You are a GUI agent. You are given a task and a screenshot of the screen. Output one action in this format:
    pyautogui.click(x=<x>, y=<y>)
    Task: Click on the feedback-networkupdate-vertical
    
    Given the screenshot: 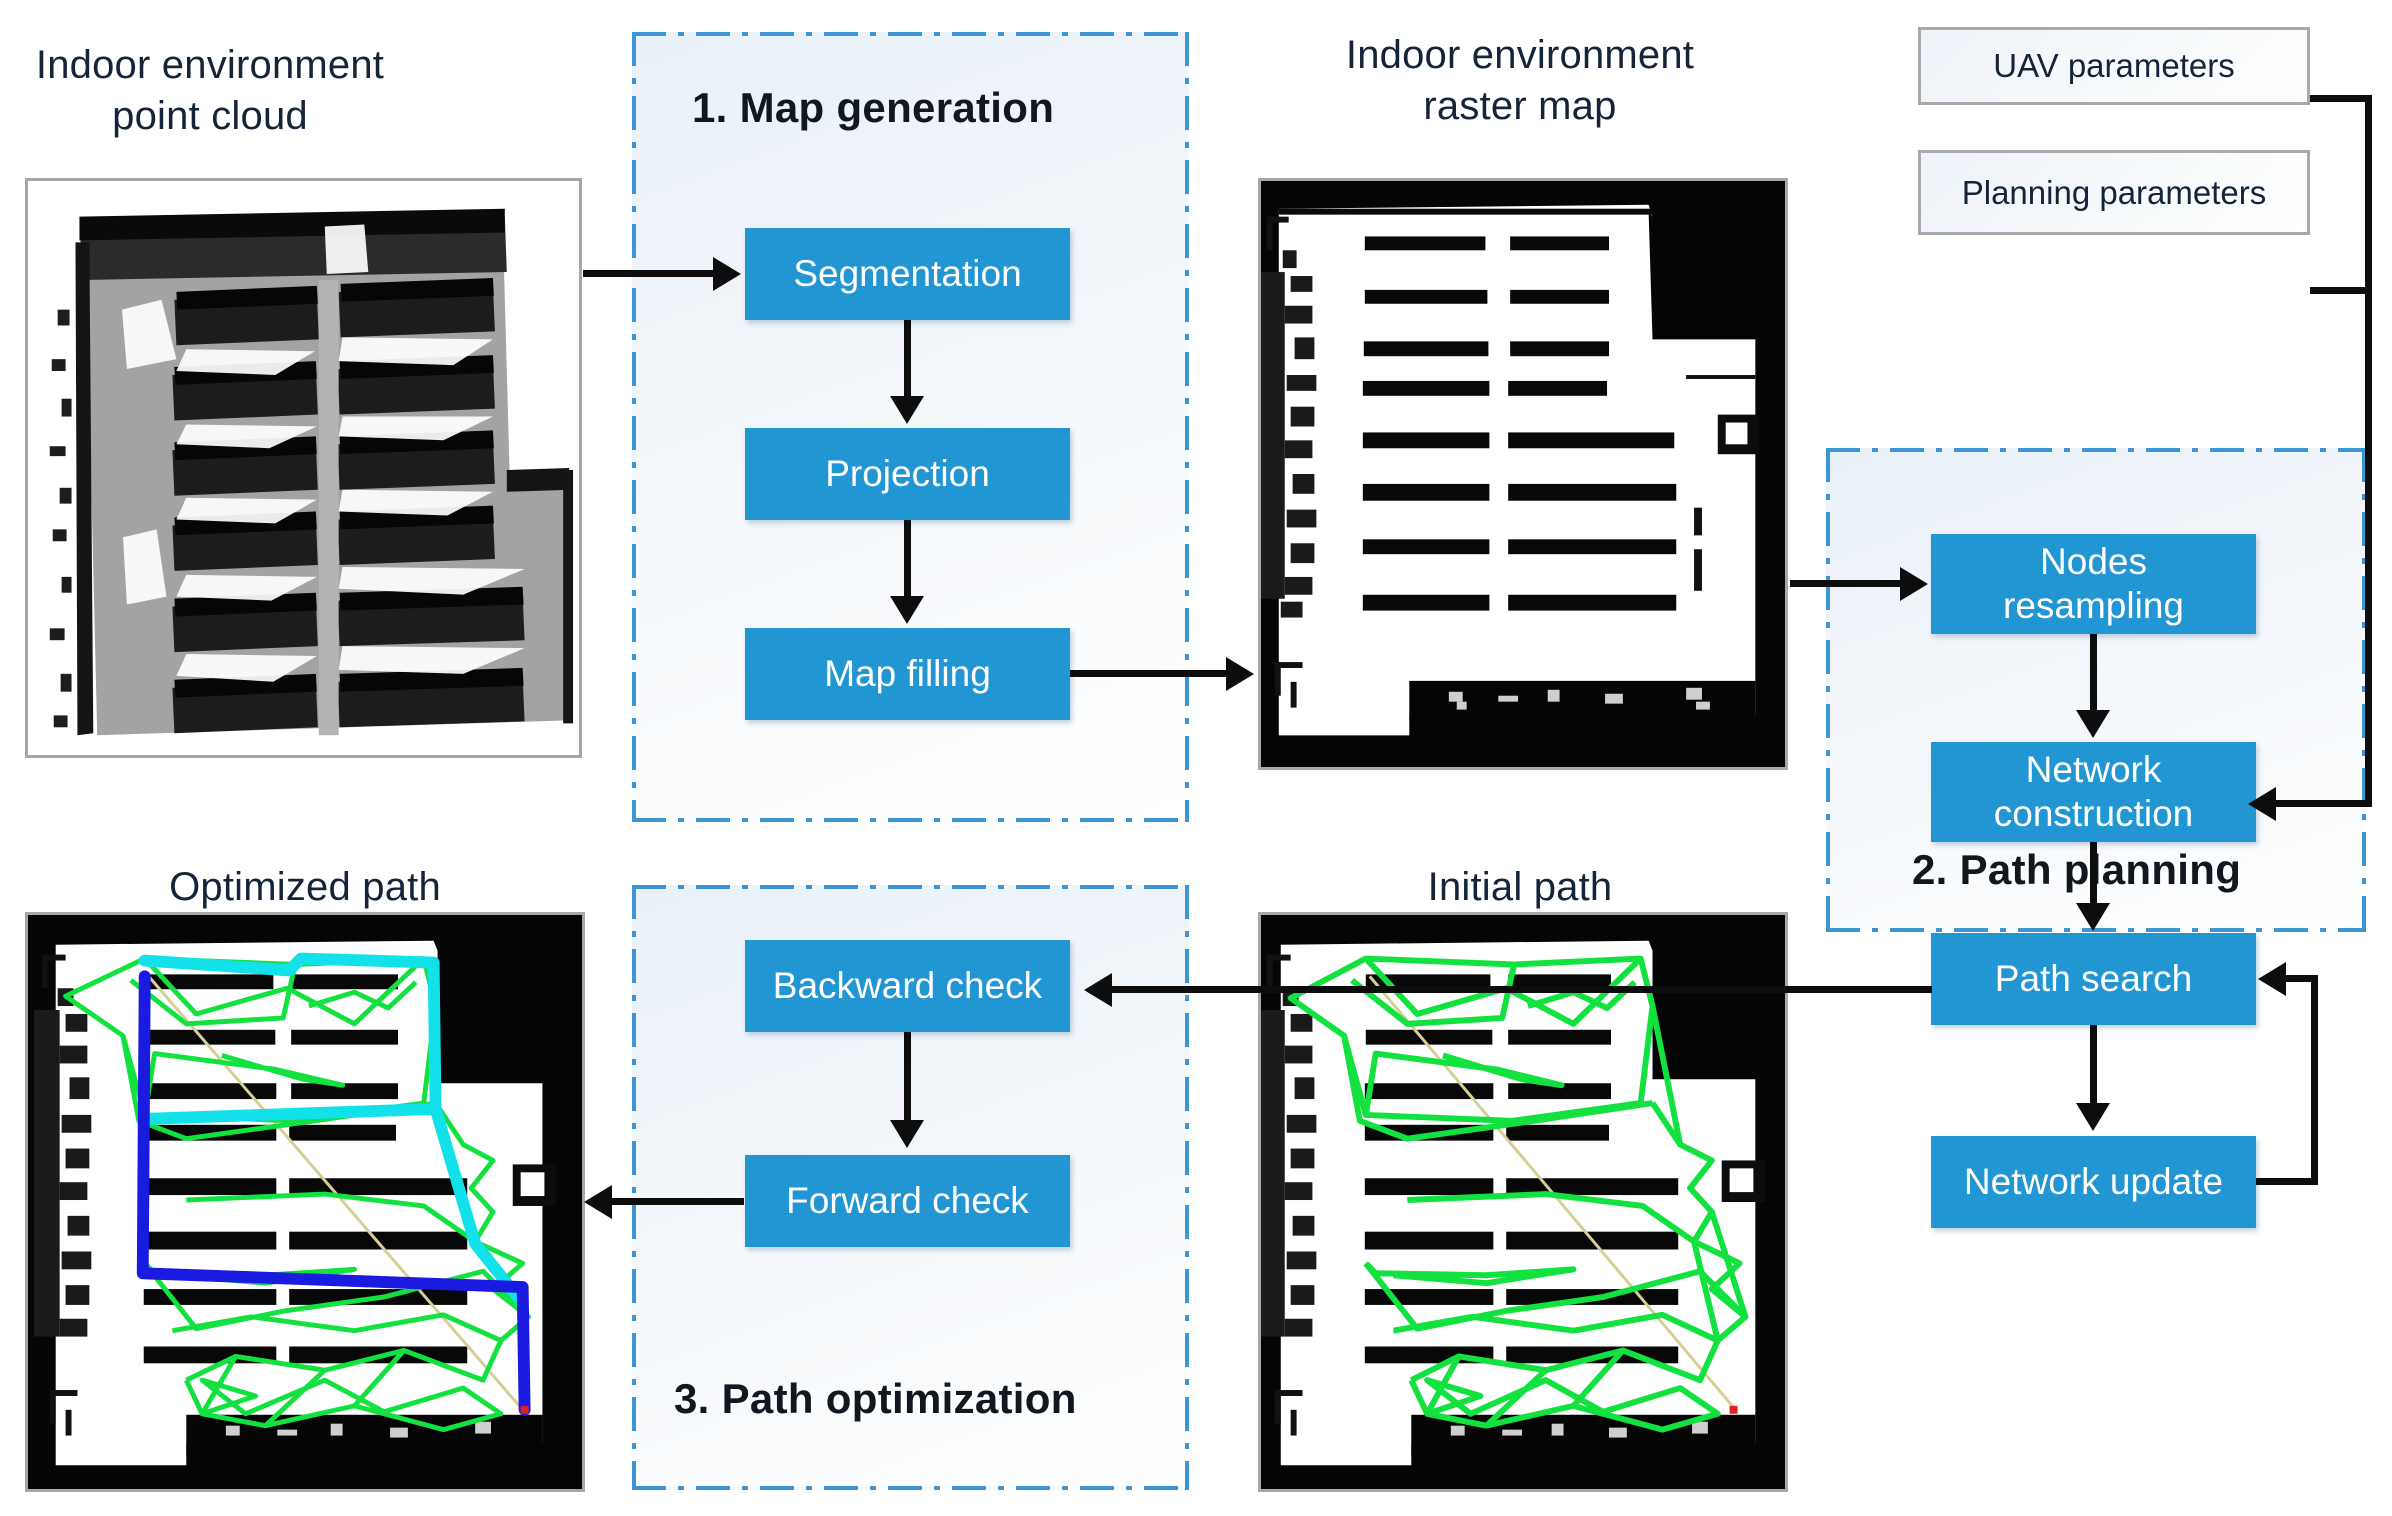 What is the action you would take?
    pyautogui.click(x=2314, y=1078)
    